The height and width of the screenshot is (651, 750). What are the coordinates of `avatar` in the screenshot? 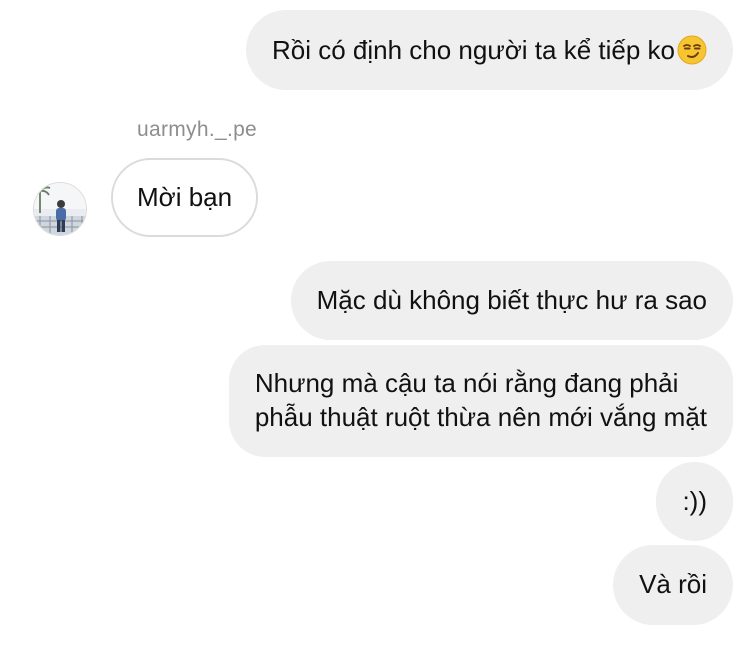 It's located at (60, 209).